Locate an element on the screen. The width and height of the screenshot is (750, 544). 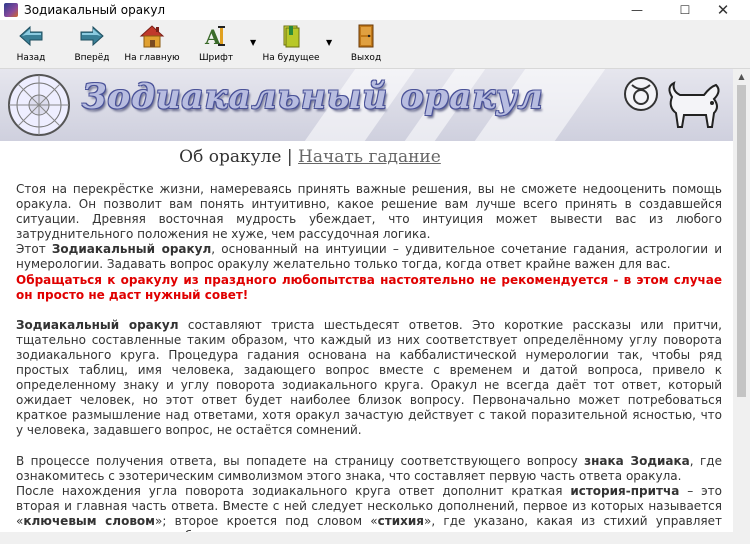
vertical-scrollbar: ▲ is located at coordinates (741, 306).